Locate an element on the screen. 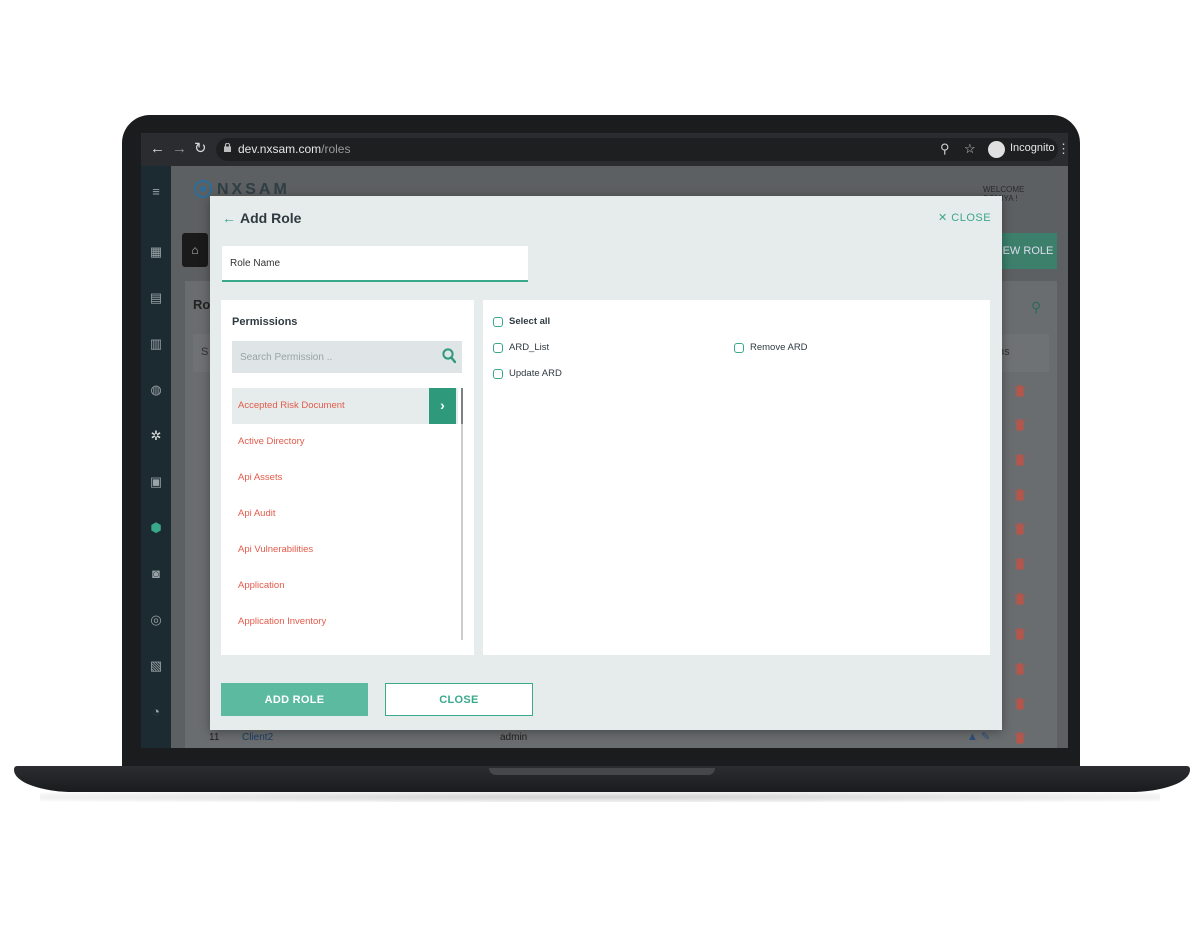  hamburger-menu-icon: ≡ is located at coordinates (156, 191).